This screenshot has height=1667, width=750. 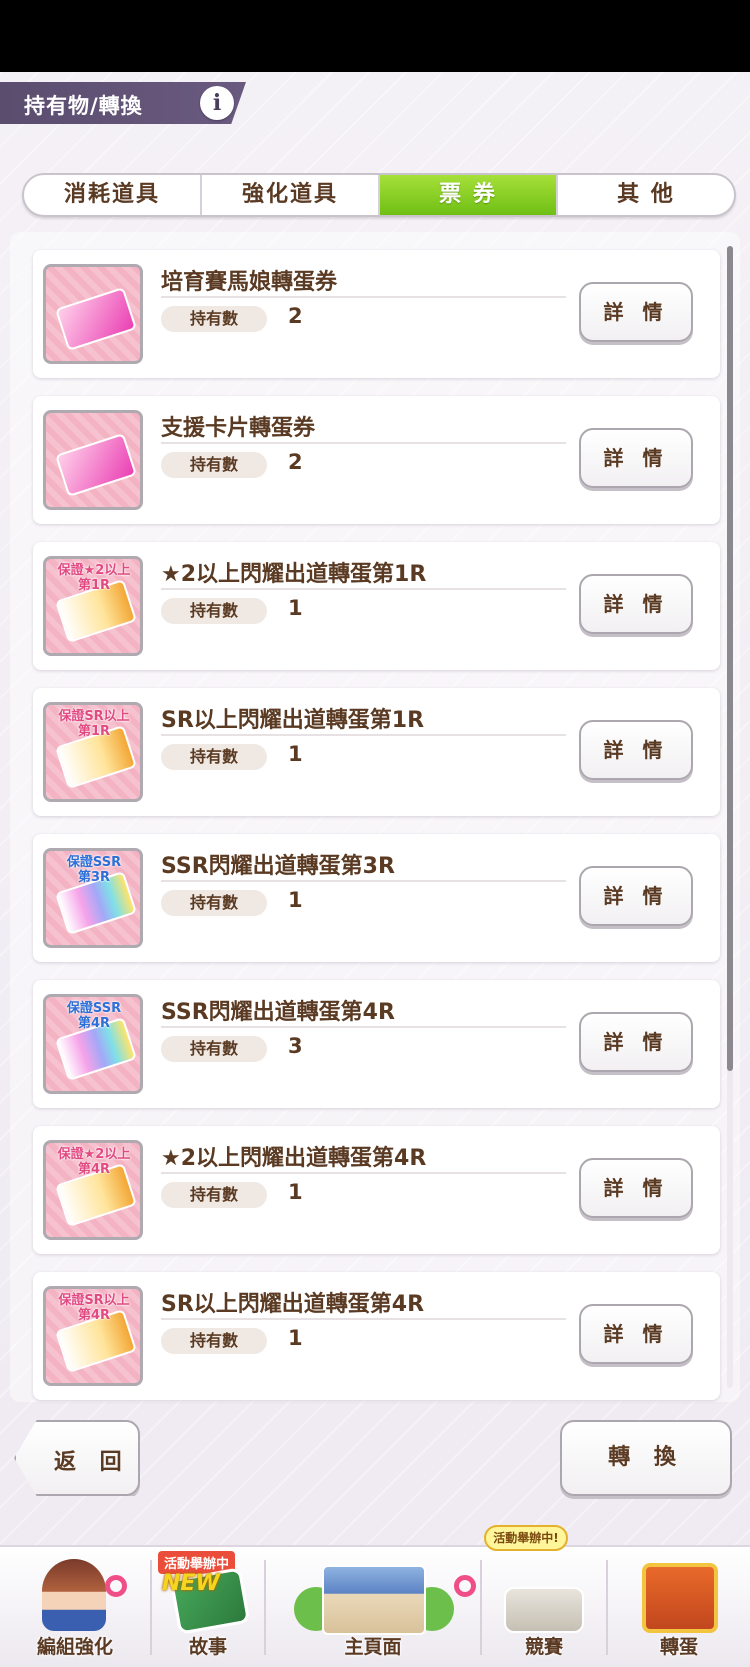 I want to click on ticket-guarantee-badge: 保證SSR 第4R, so click(x=94, y=1016).